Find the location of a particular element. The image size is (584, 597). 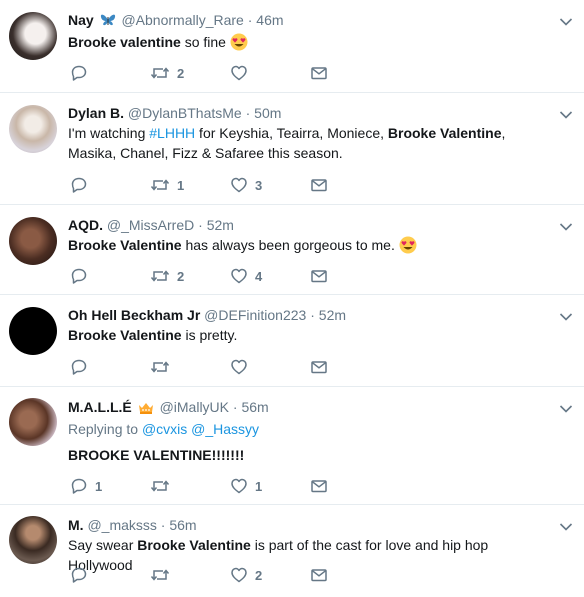

user-handle: @_MissArreD is located at coordinates (150, 225).